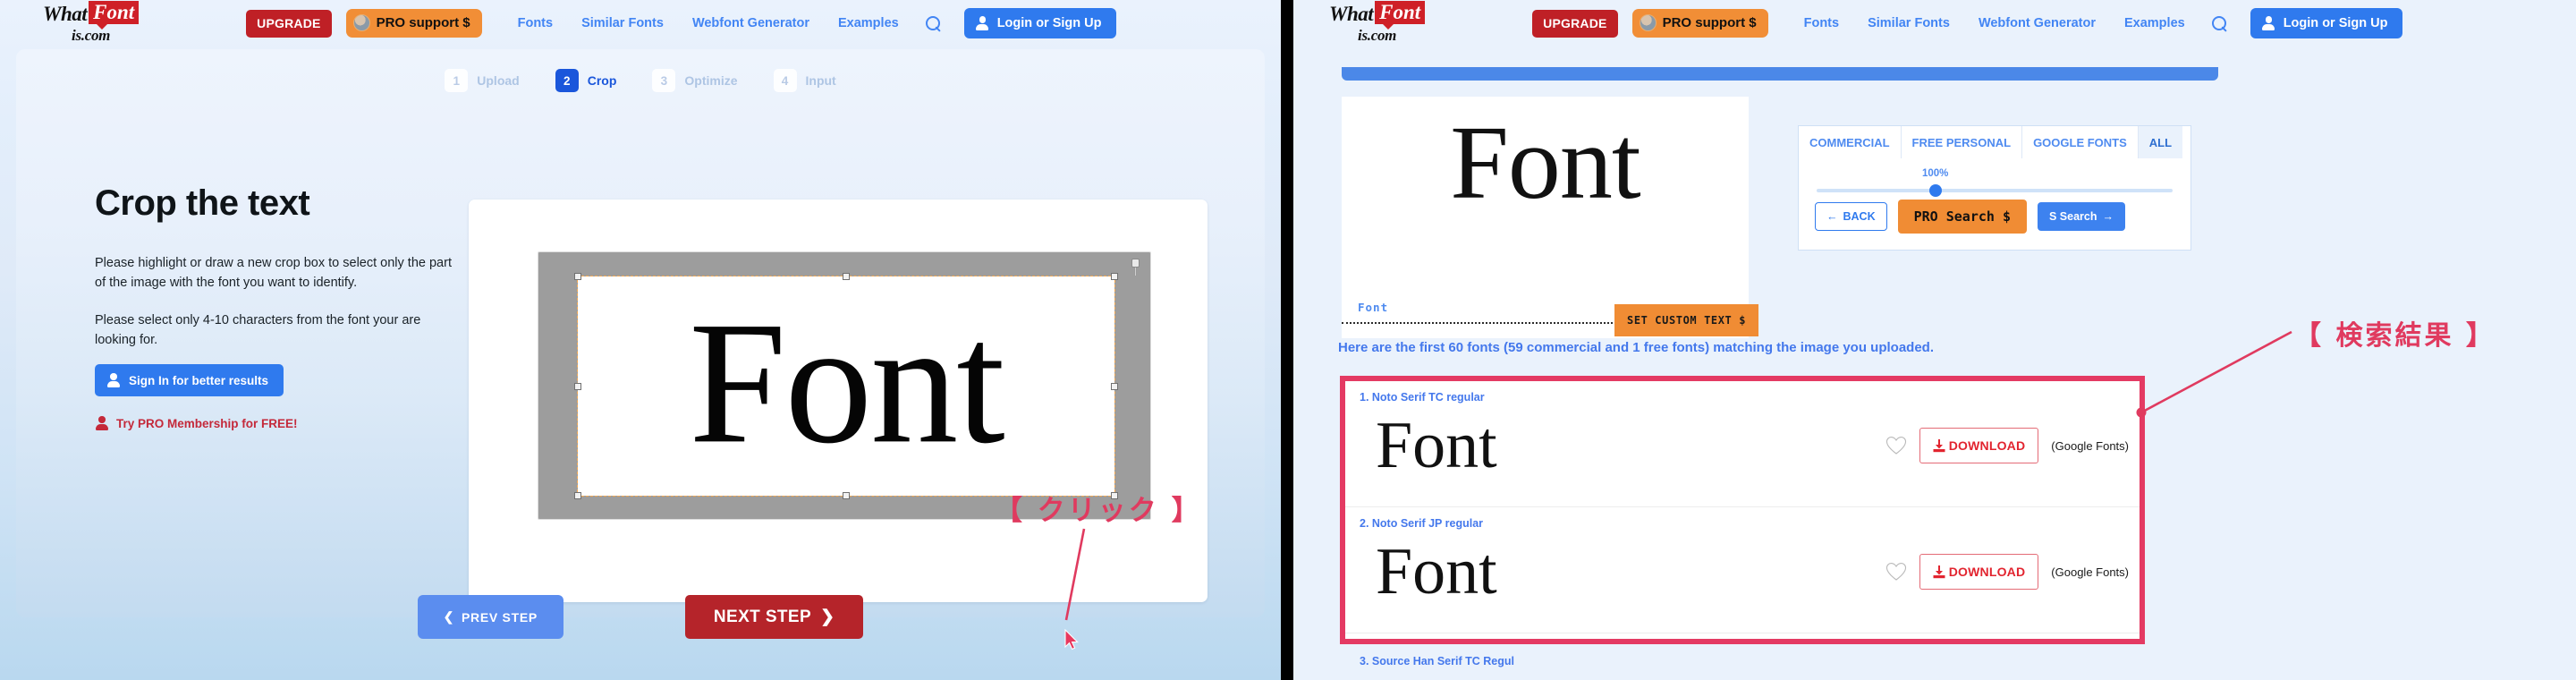 The height and width of the screenshot is (680, 2576). What do you see at coordinates (1135, 267) in the screenshot?
I see `thumbtack-icon` at bounding box center [1135, 267].